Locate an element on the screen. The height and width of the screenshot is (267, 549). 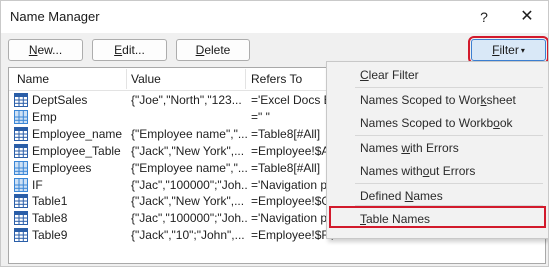
dialog-title: Name Manager is located at coordinates (55, 16).